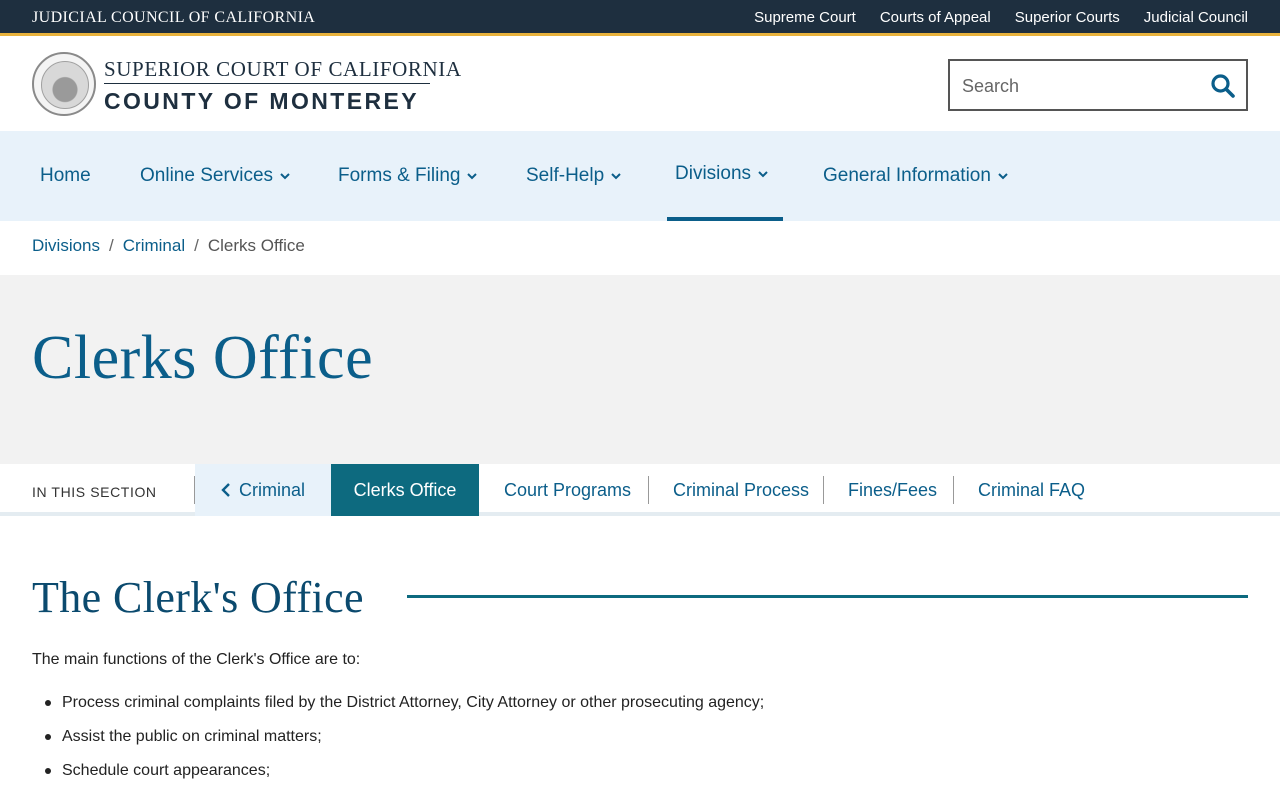 This screenshot has height=800, width=1280. I want to click on chevron-left-icon, so click(225, 490).